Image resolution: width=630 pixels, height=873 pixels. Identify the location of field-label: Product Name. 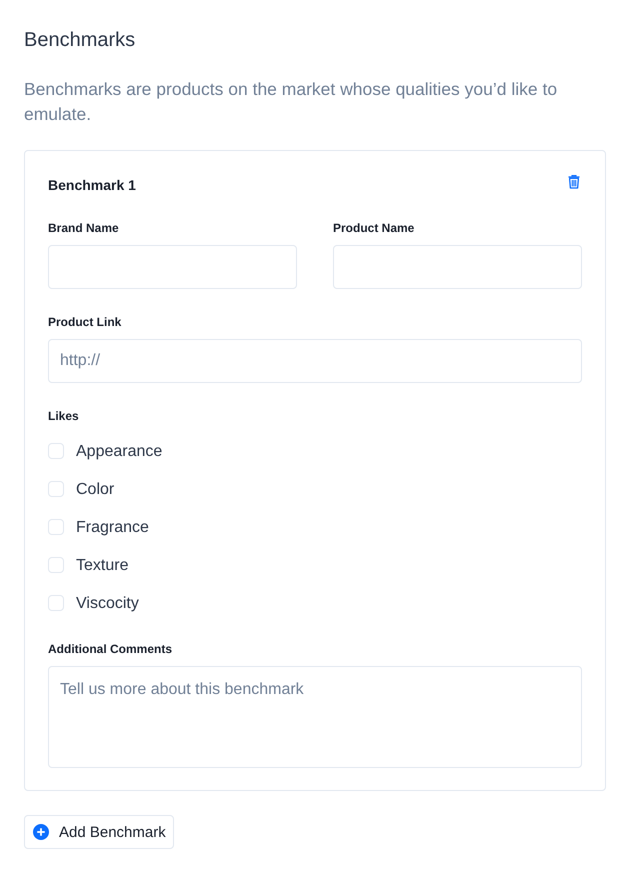
(374, 228).